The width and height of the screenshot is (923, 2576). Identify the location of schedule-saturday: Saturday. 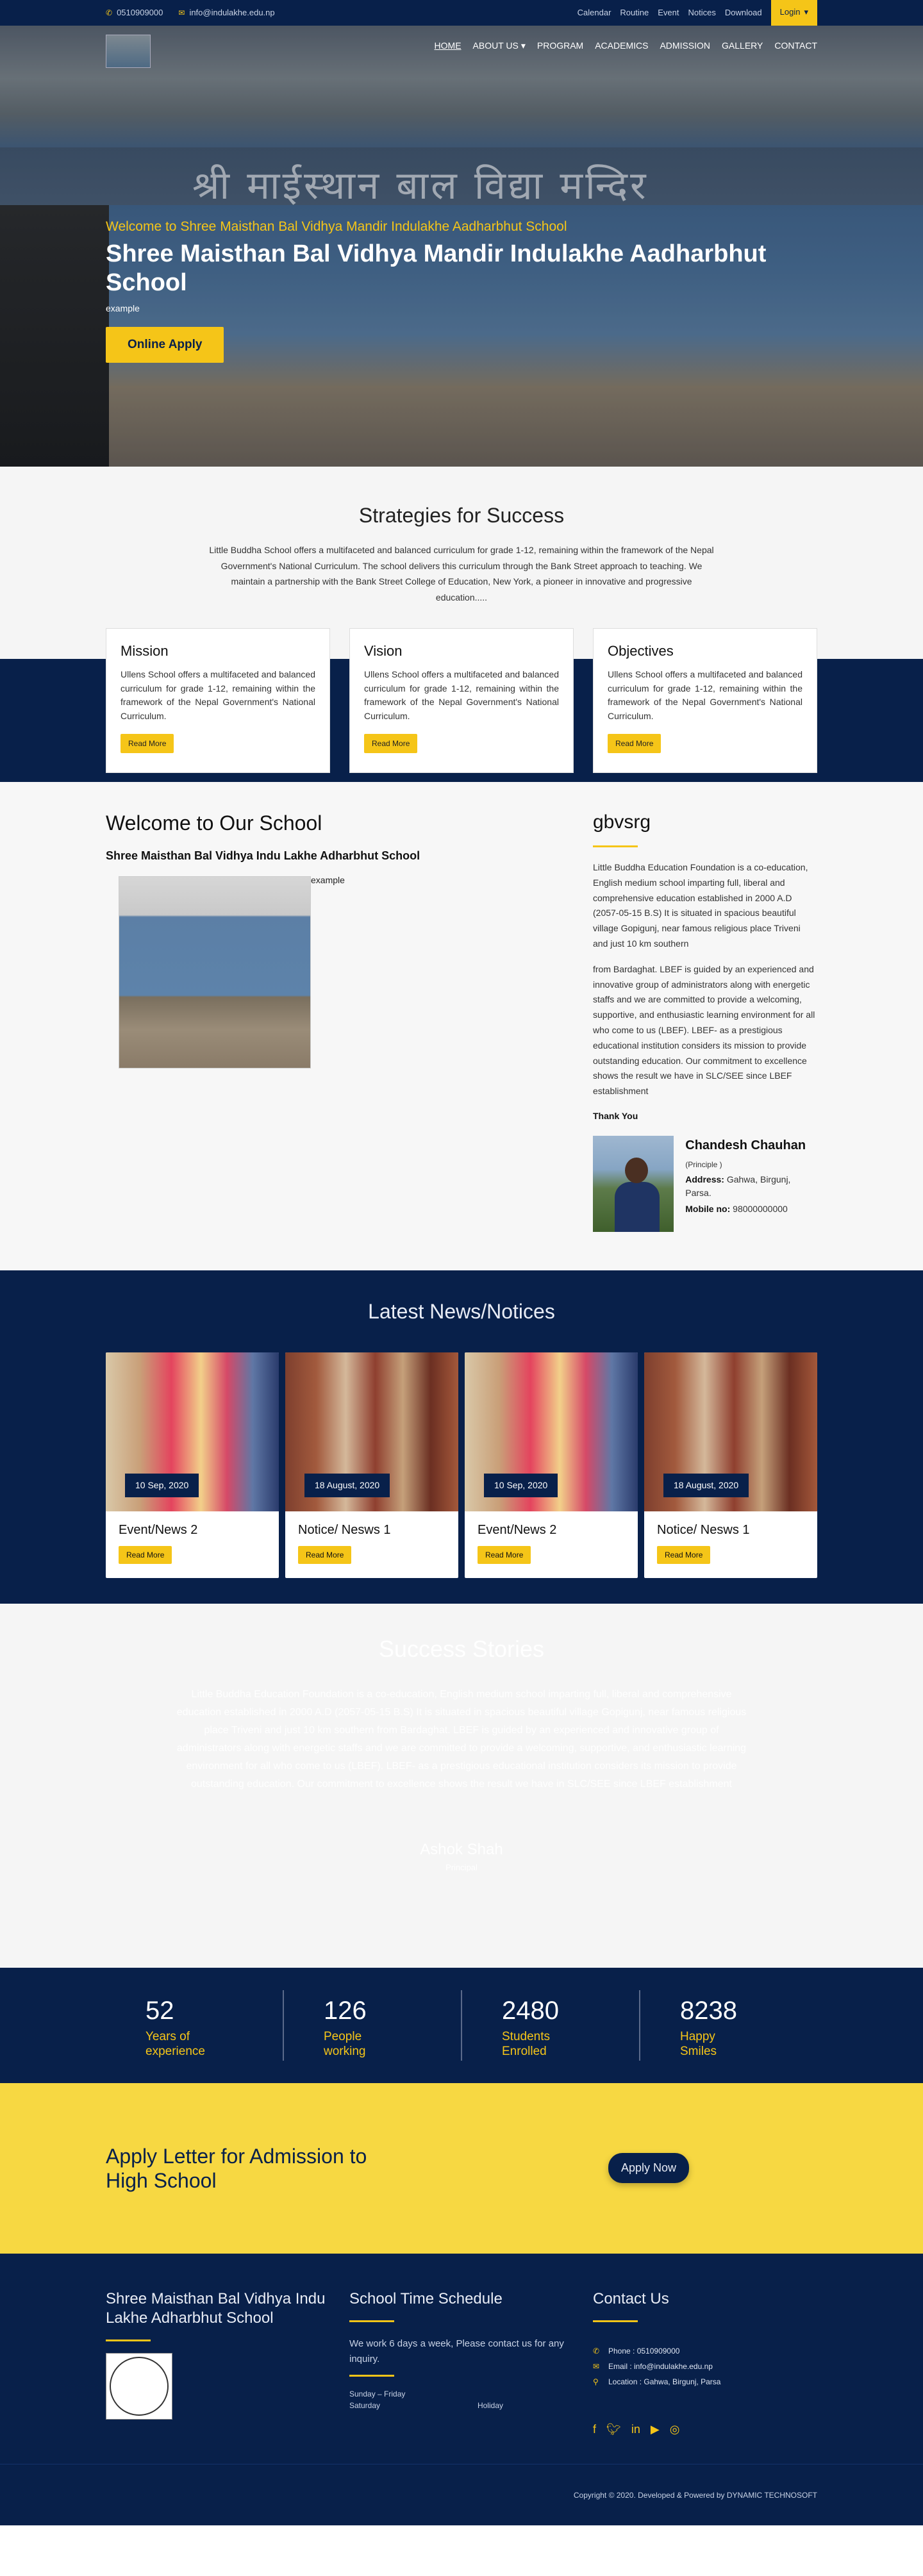
(365, 2405).